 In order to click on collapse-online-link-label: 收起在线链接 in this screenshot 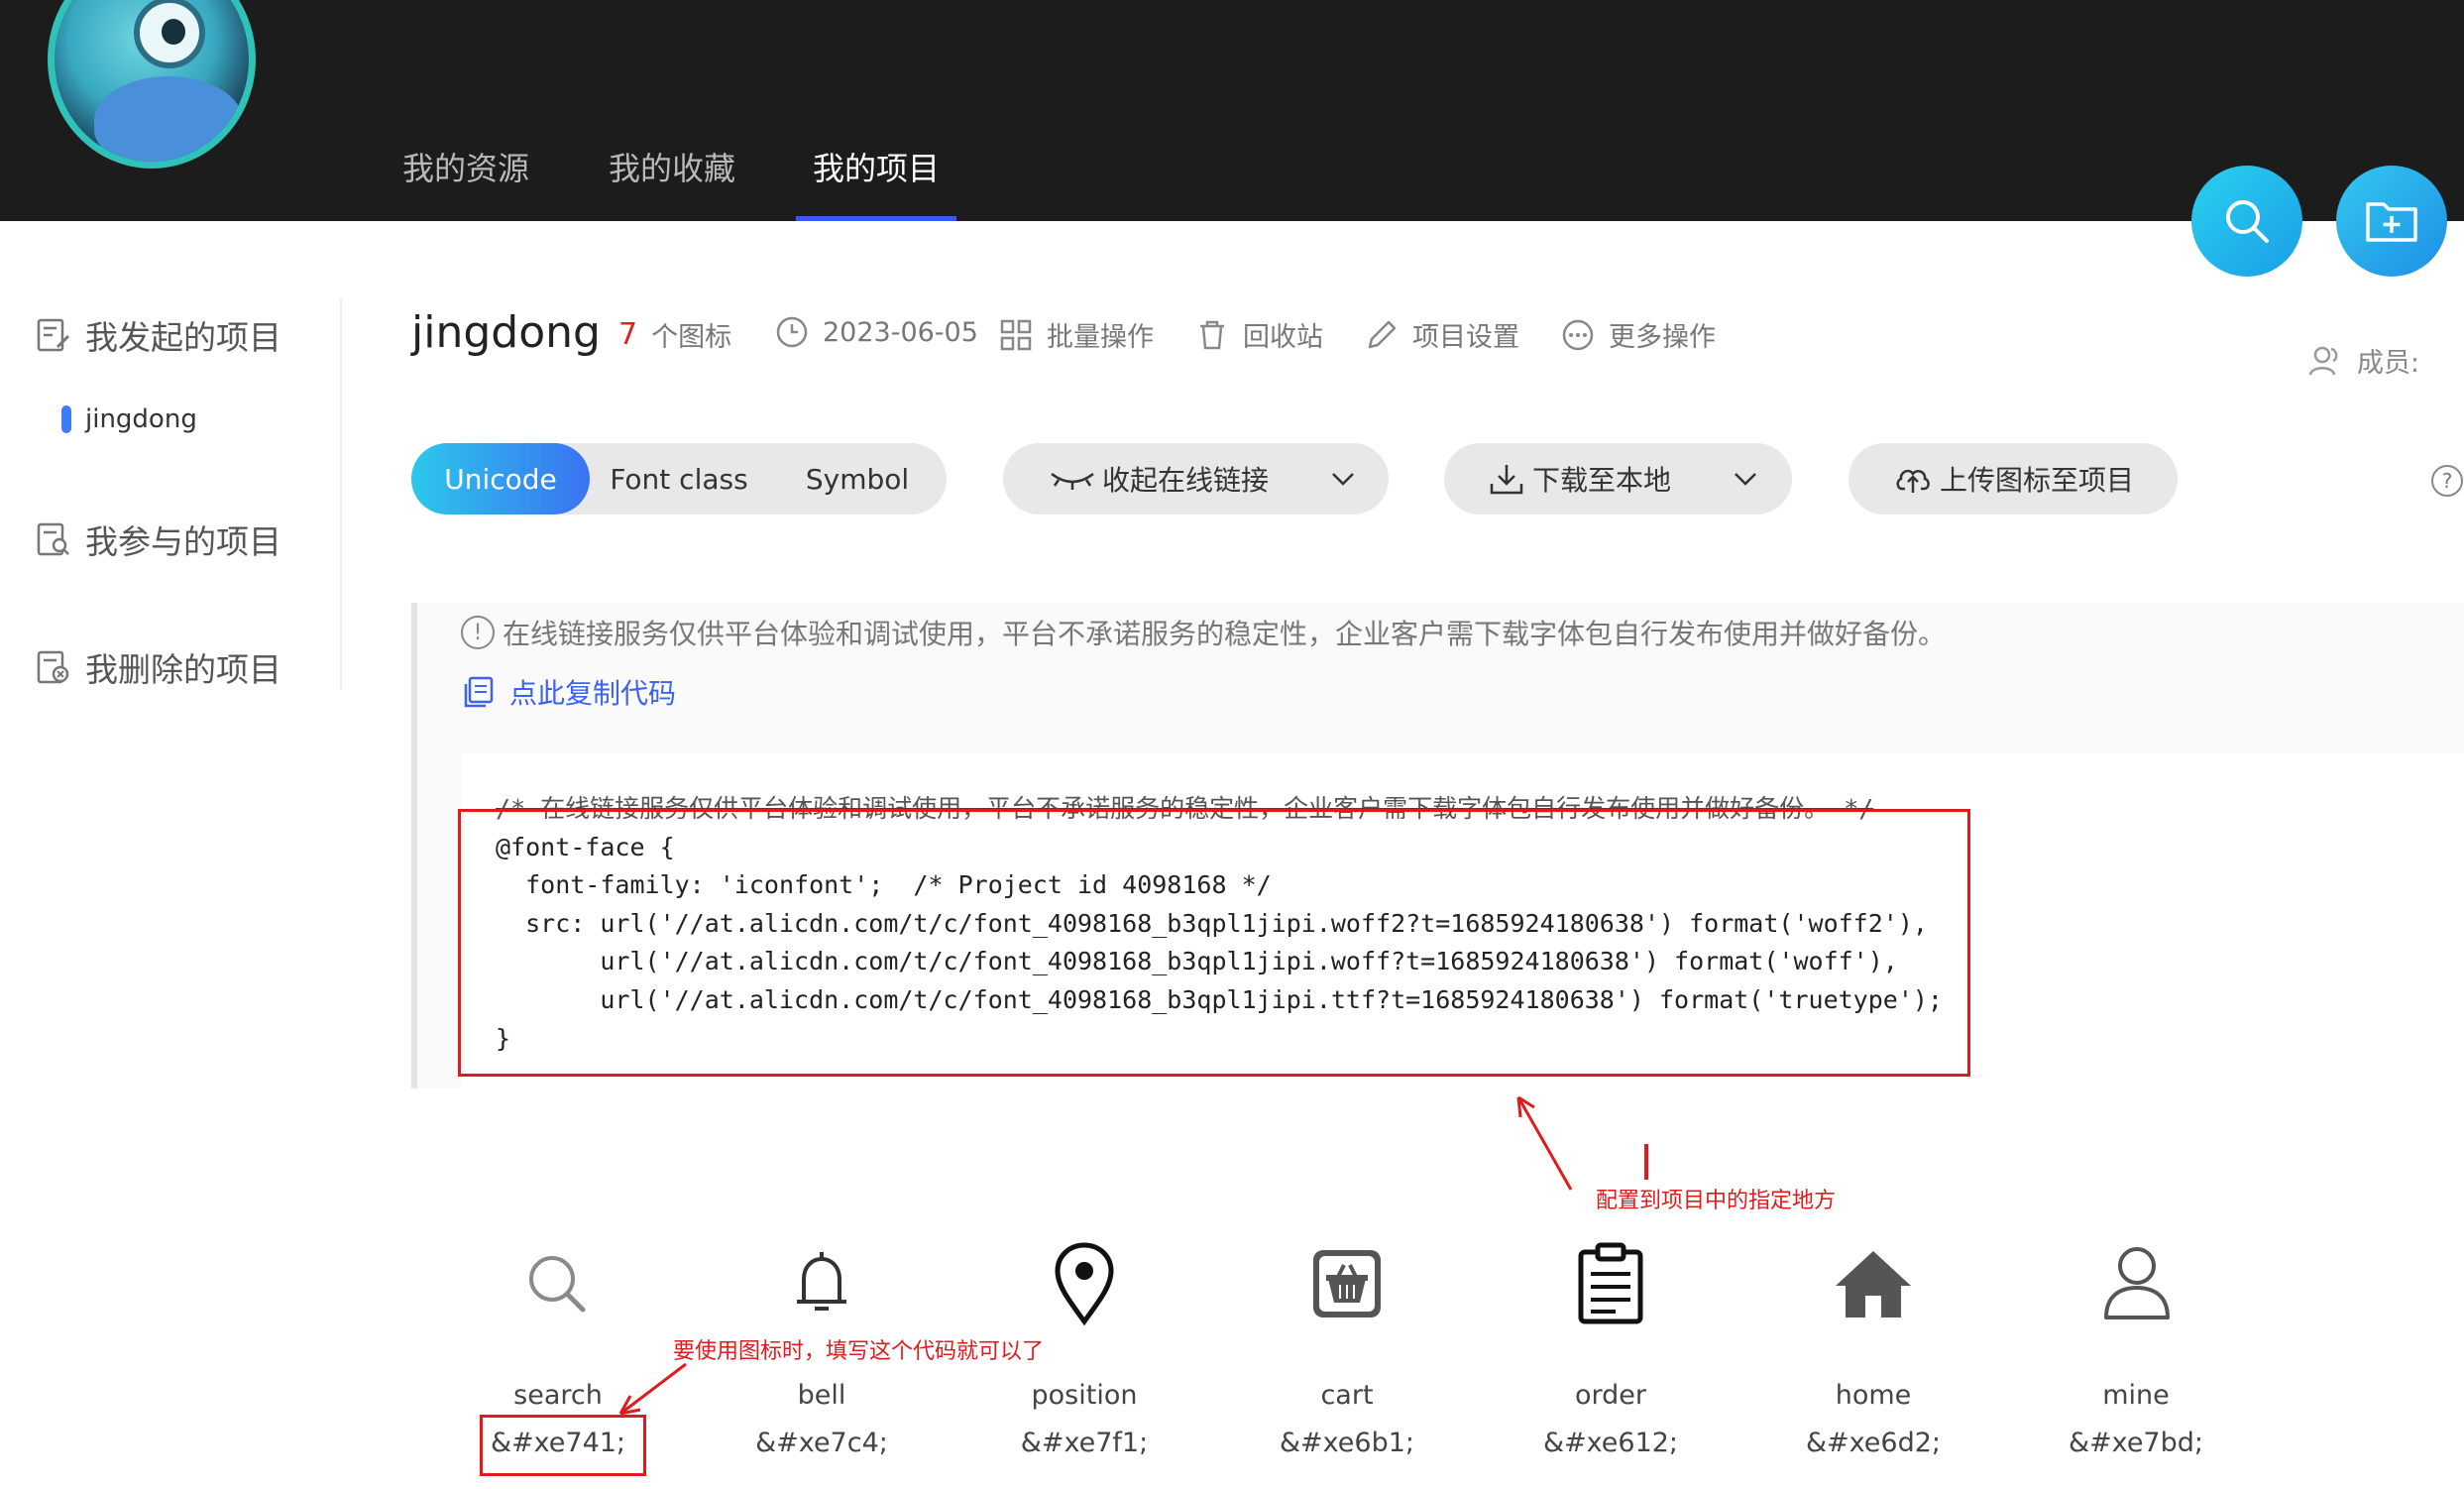, I will do `click(1186, 480)`.